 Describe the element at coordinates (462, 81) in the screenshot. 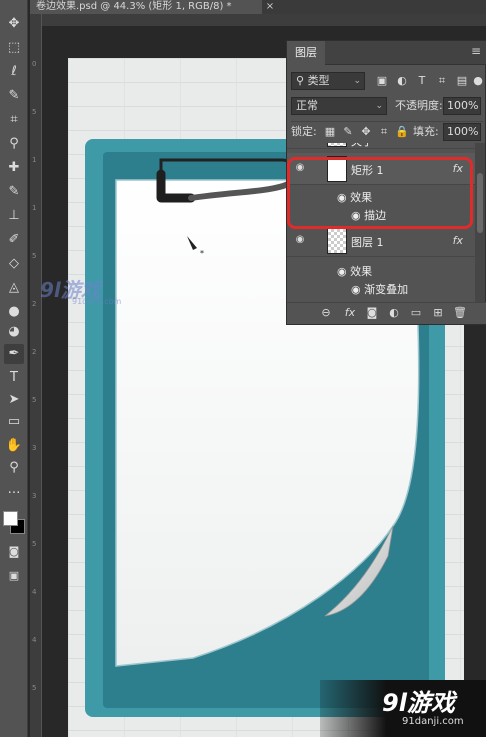

I see `smart-object-filter-icon: ▤` at that location.